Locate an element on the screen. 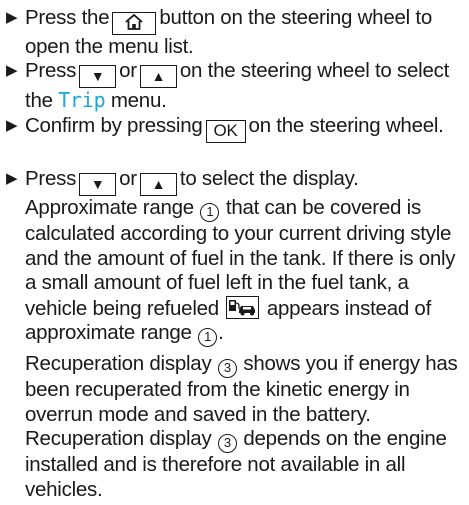  home-icon is located at coordinates (134, 21).